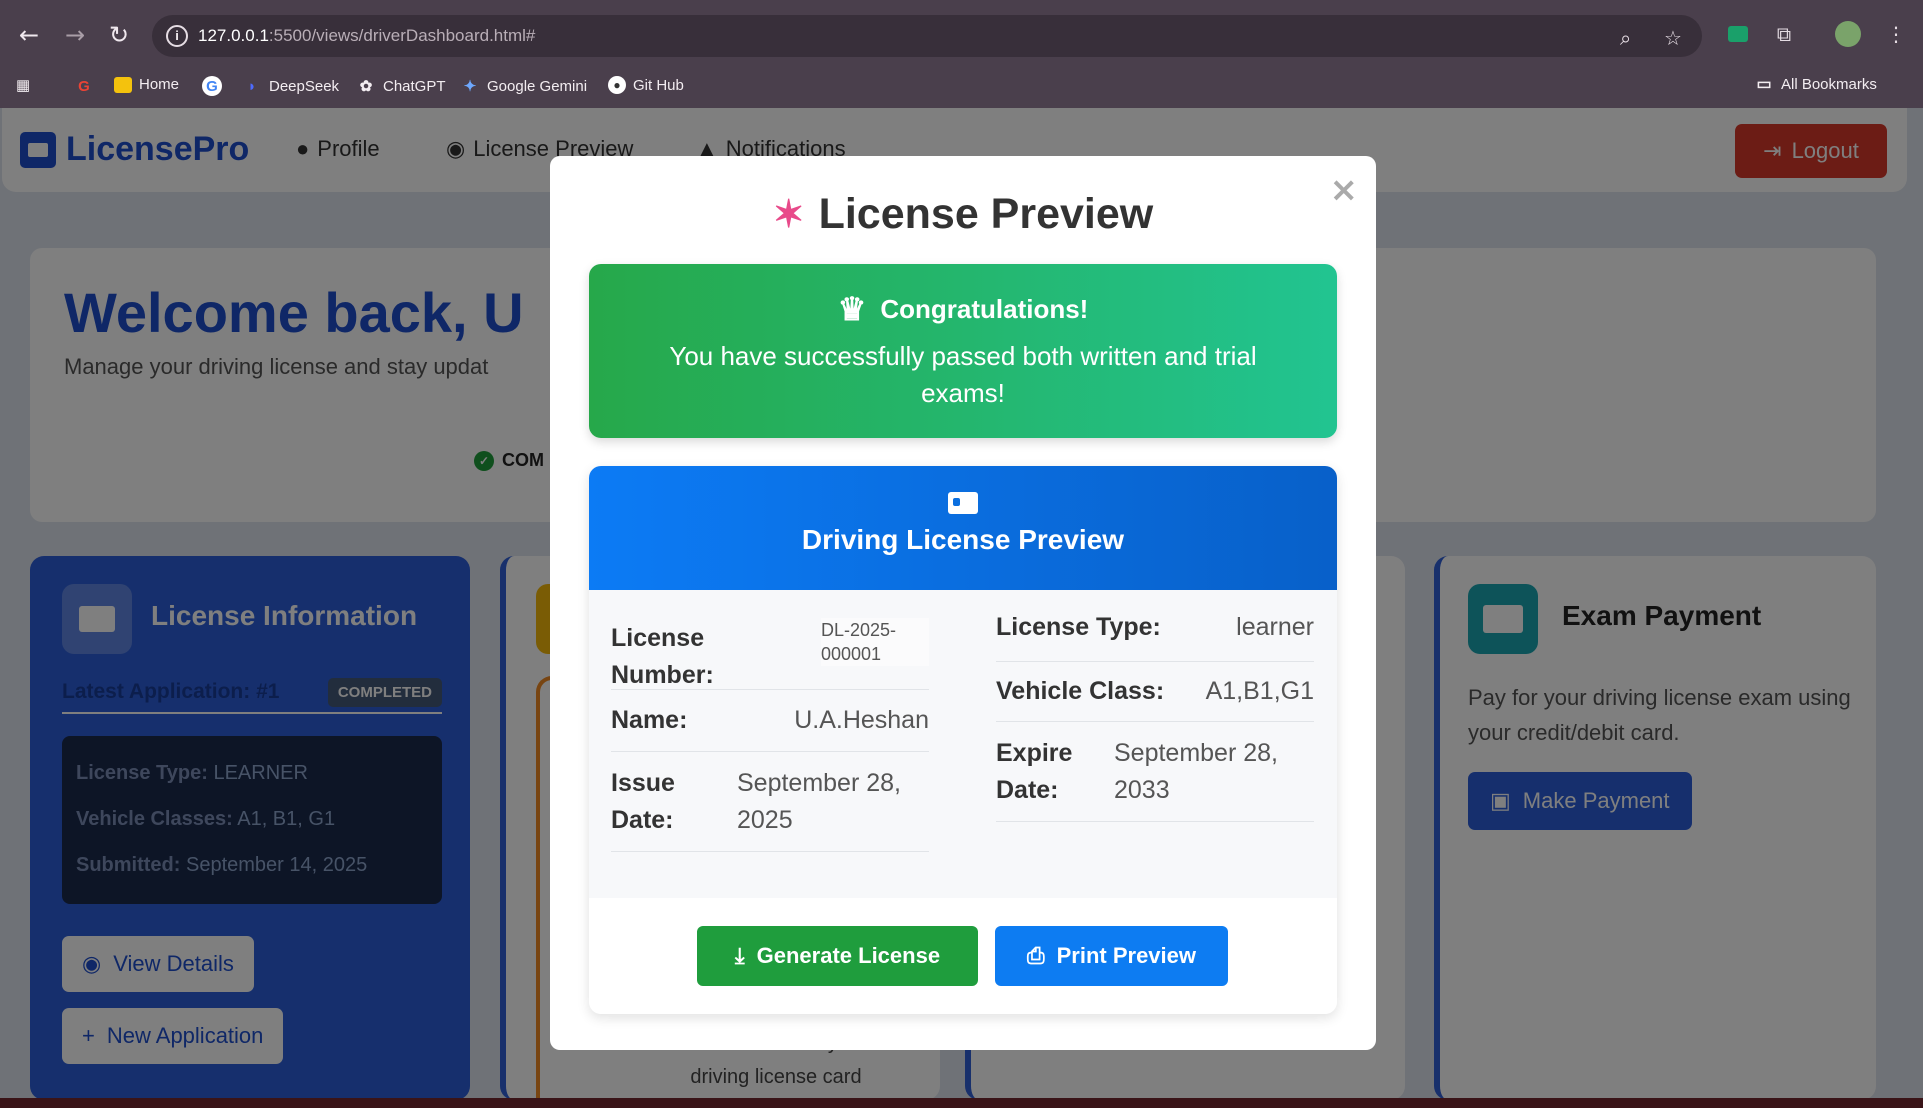  I want to click on bookmark-label: ChatGPT, so click(414, 86).